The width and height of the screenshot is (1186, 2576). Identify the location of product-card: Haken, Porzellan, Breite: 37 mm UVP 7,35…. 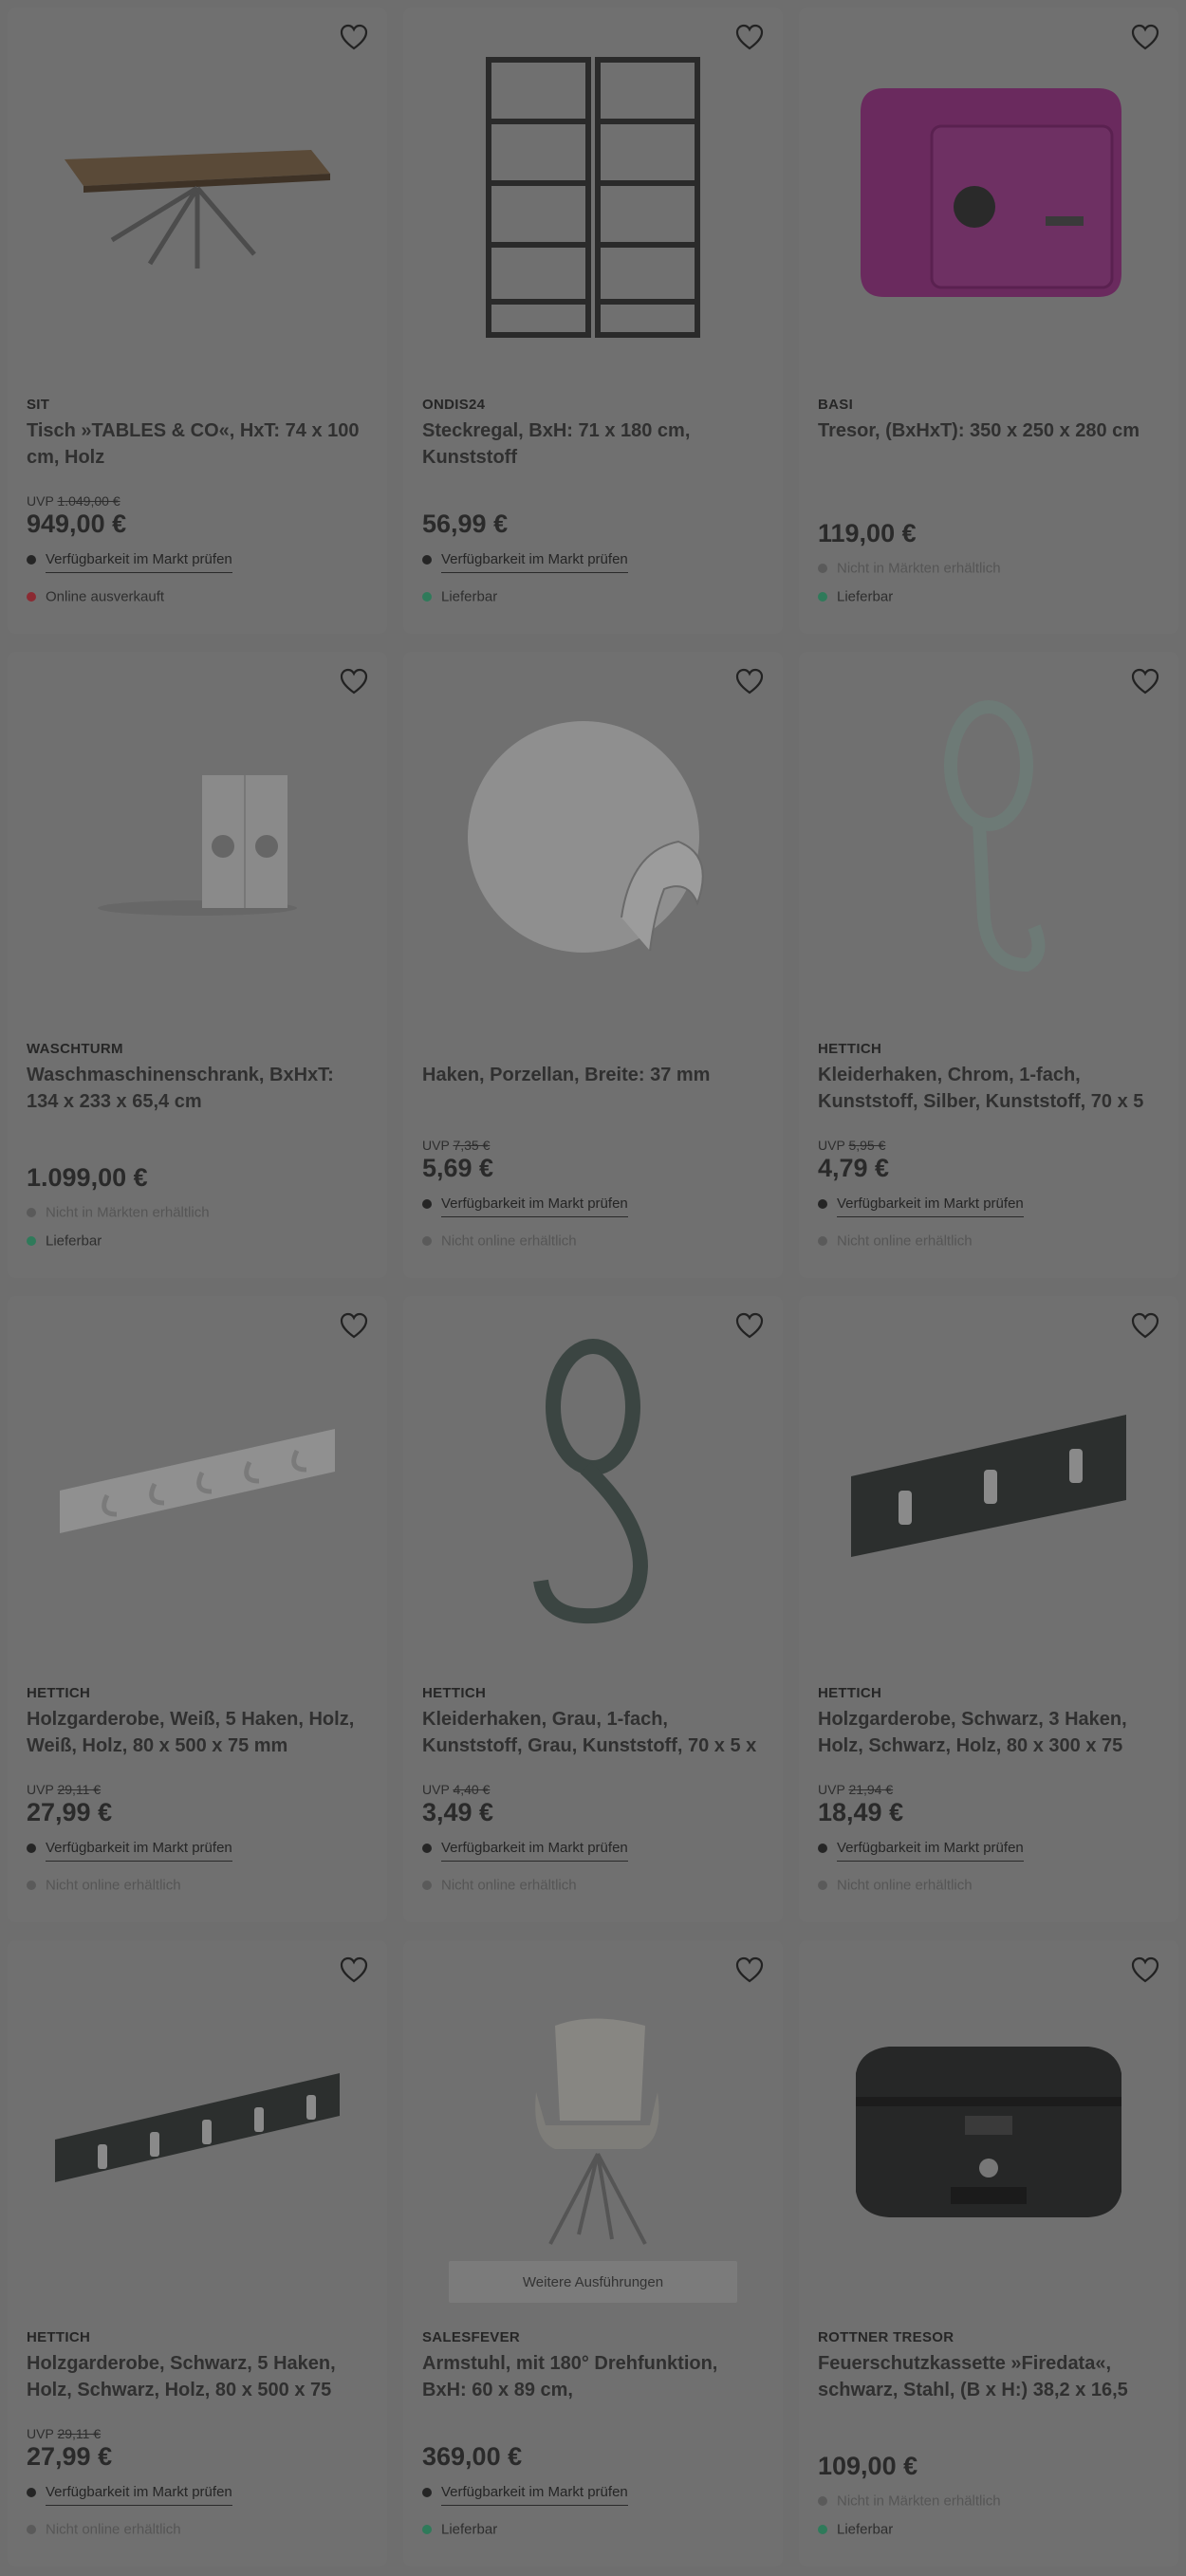
(593, 965).